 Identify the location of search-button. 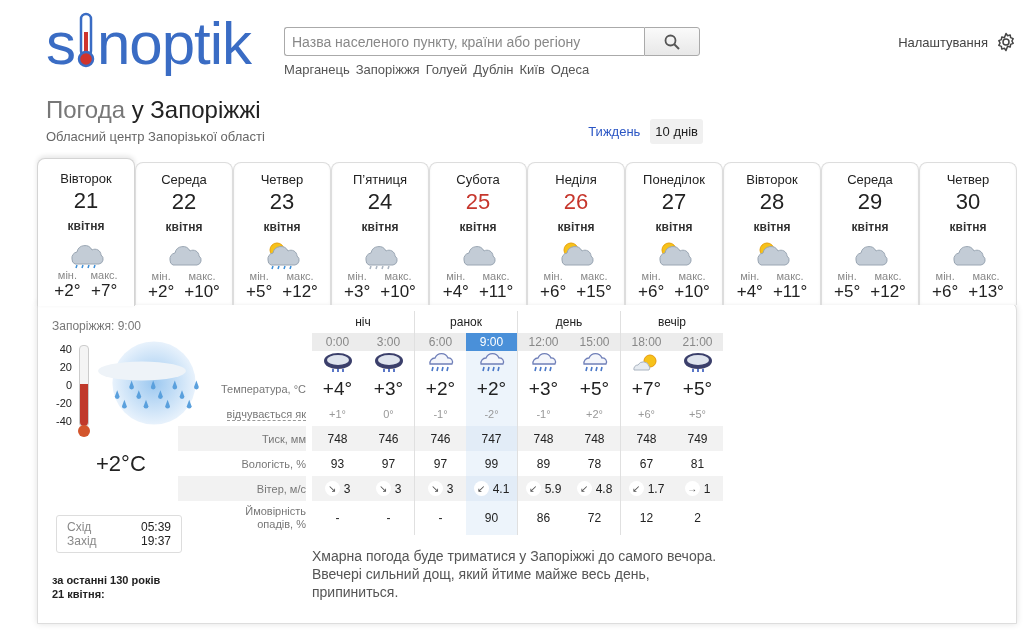
(672, 41).